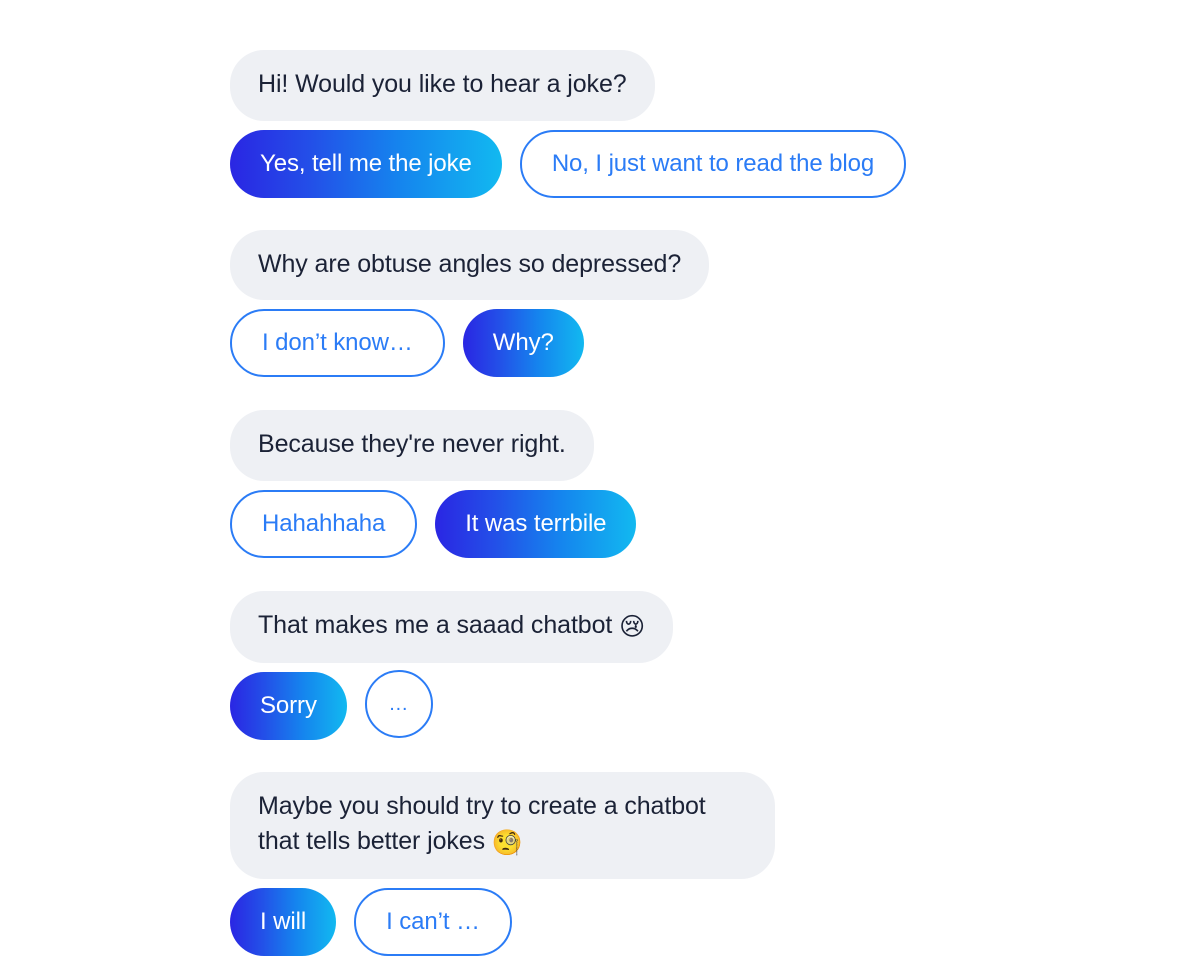 This screenshot has width=1200, height=974. Describe the element at coordinates (439, 624) in the screenshot. I see `bot-message-text: That makes me a saaad chatbot` at that location.